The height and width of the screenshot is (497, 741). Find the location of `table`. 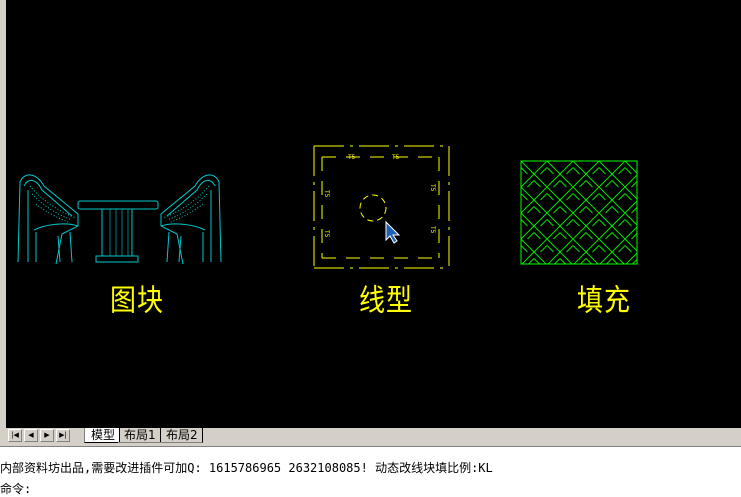

table is located at coordinates (118, 231).